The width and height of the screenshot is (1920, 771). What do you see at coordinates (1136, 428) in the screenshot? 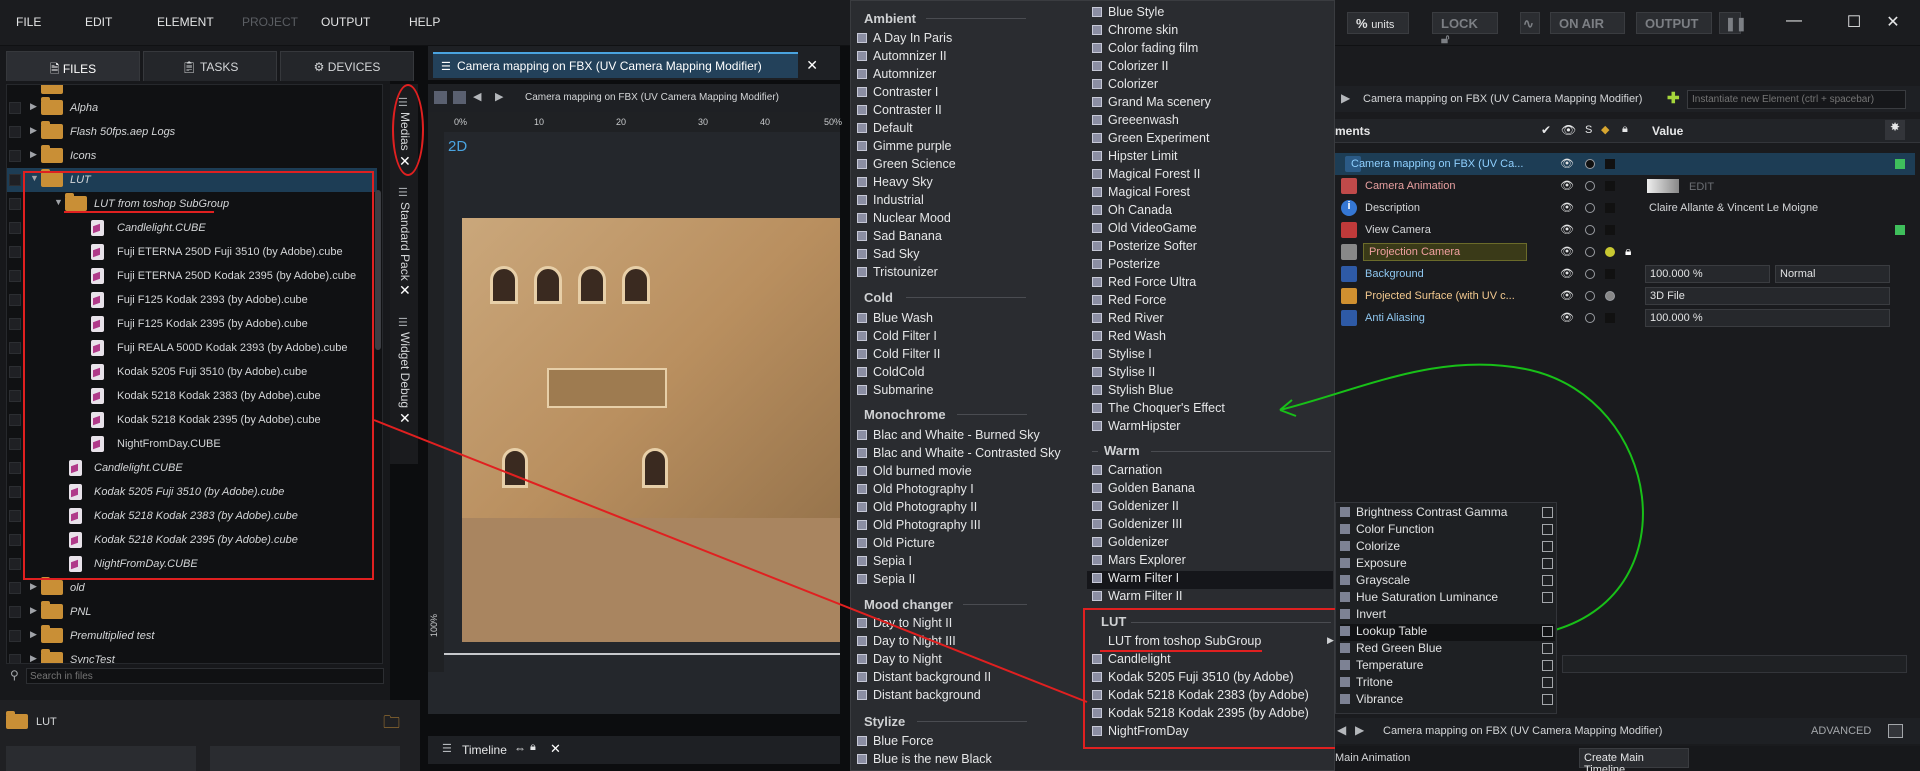
I see `menu-item: WarmHipster` at bounding box center [1136, 428].